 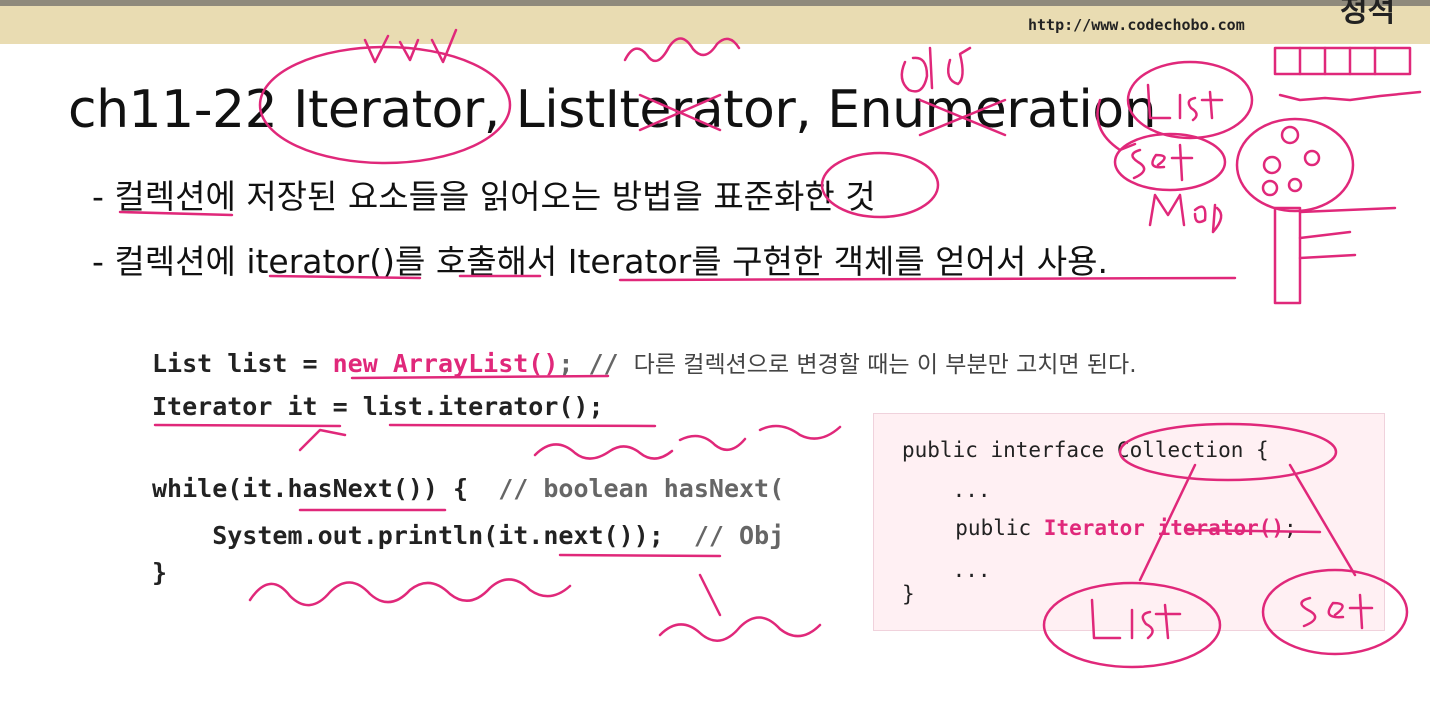 I want to click on code-line-4-comment: // Obj, so click(x=739, y=535).